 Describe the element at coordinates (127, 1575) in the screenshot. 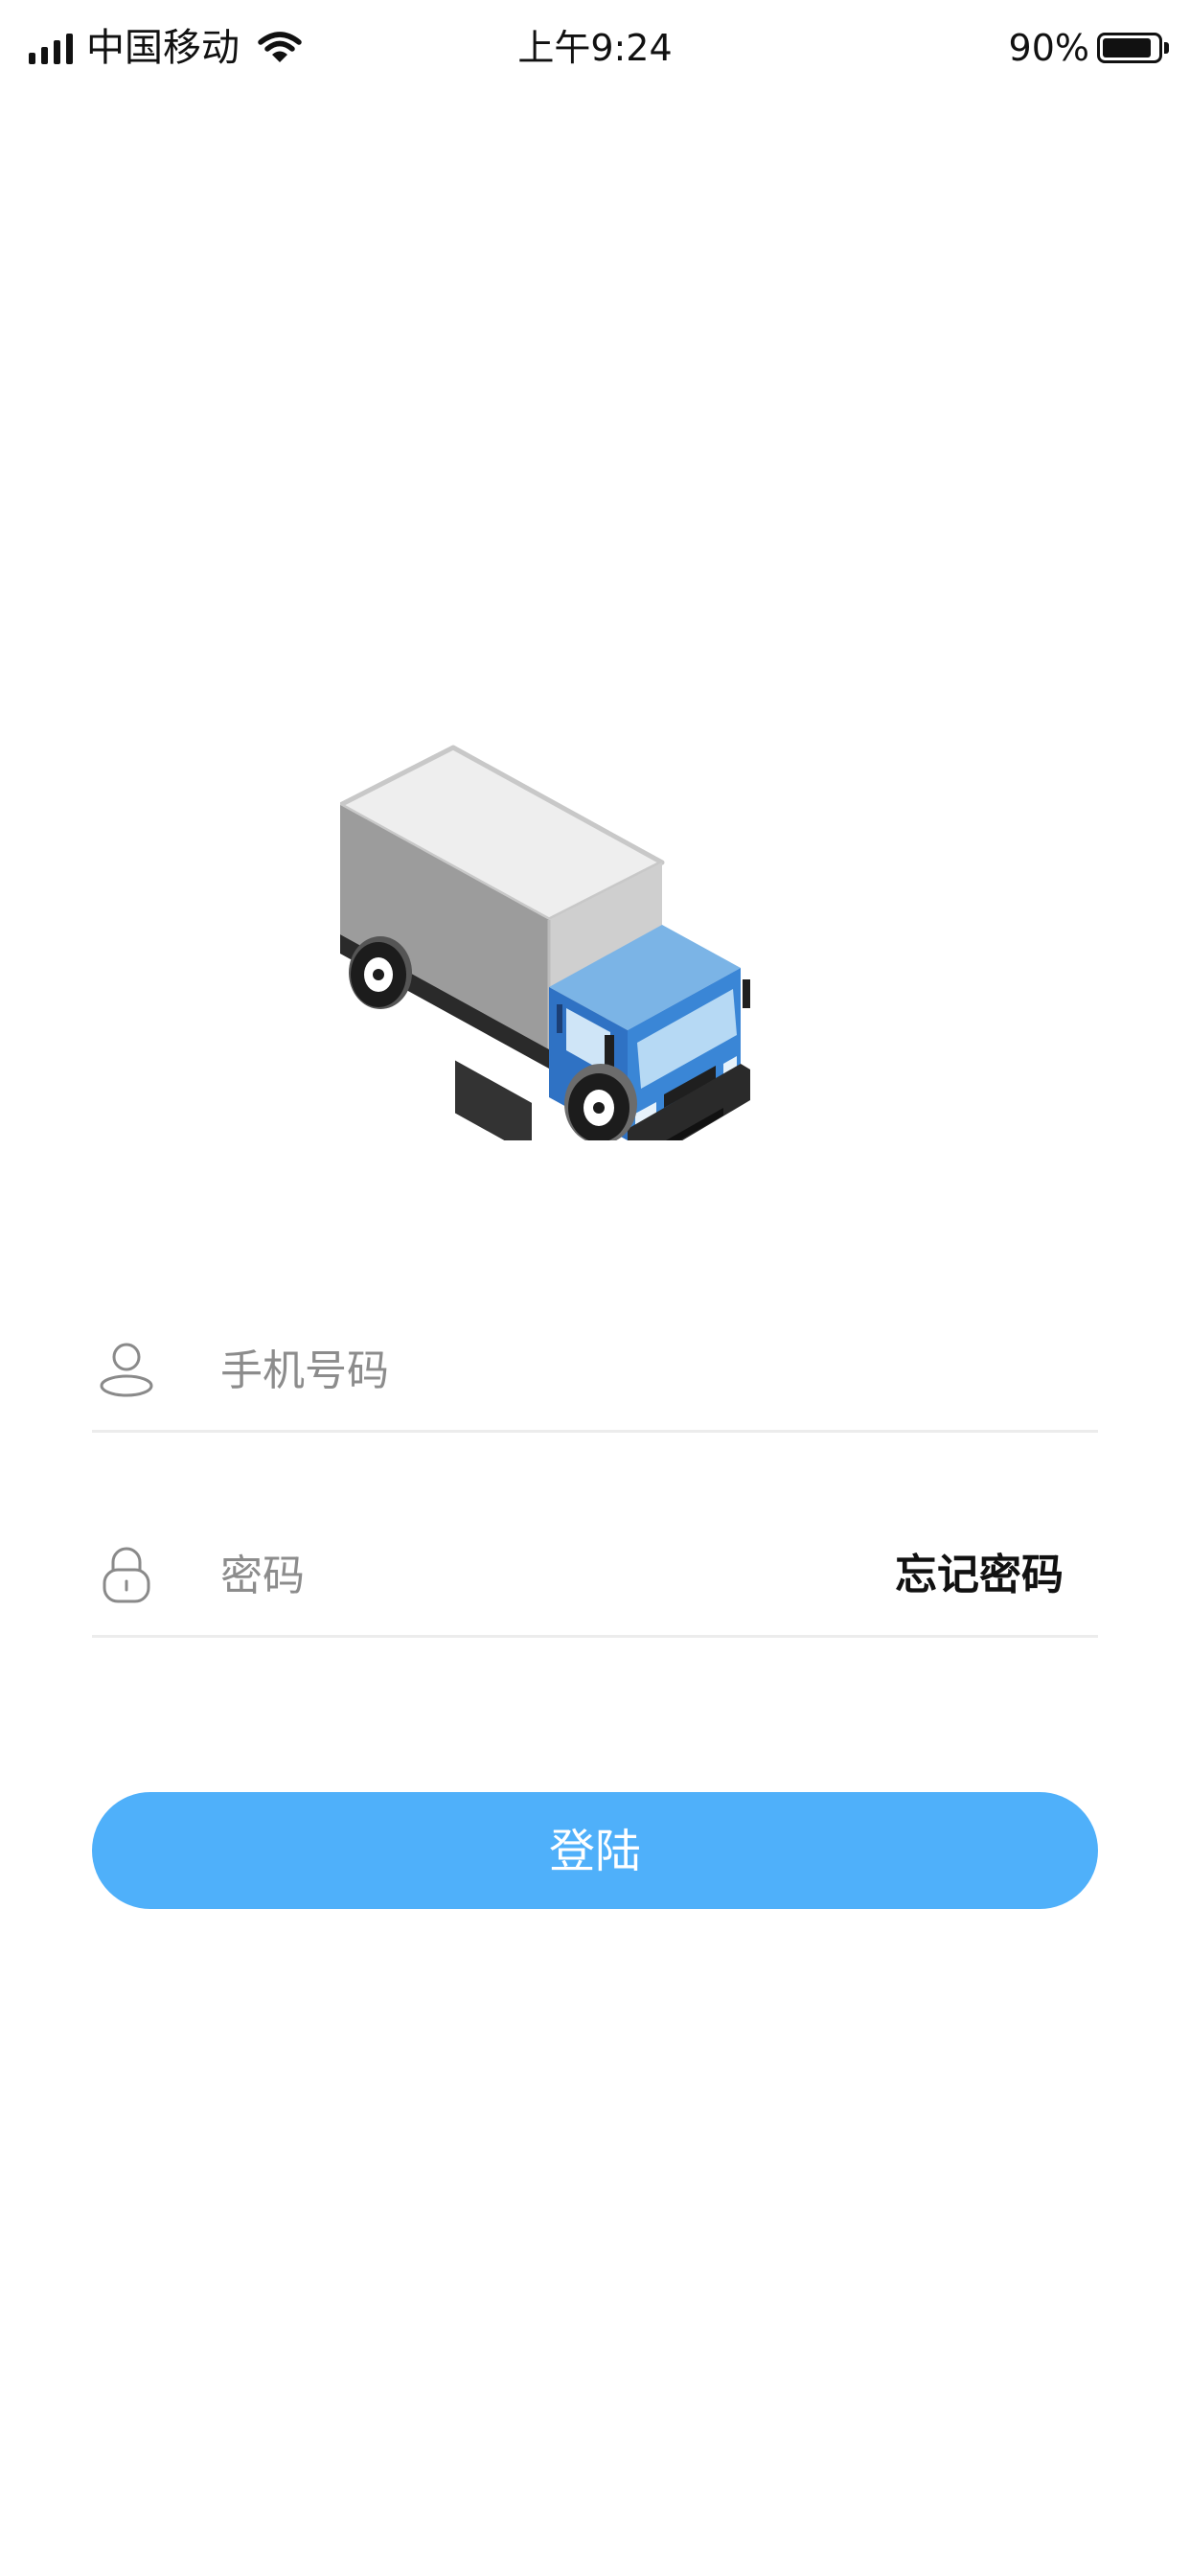

I see `lock-icon` at that location.